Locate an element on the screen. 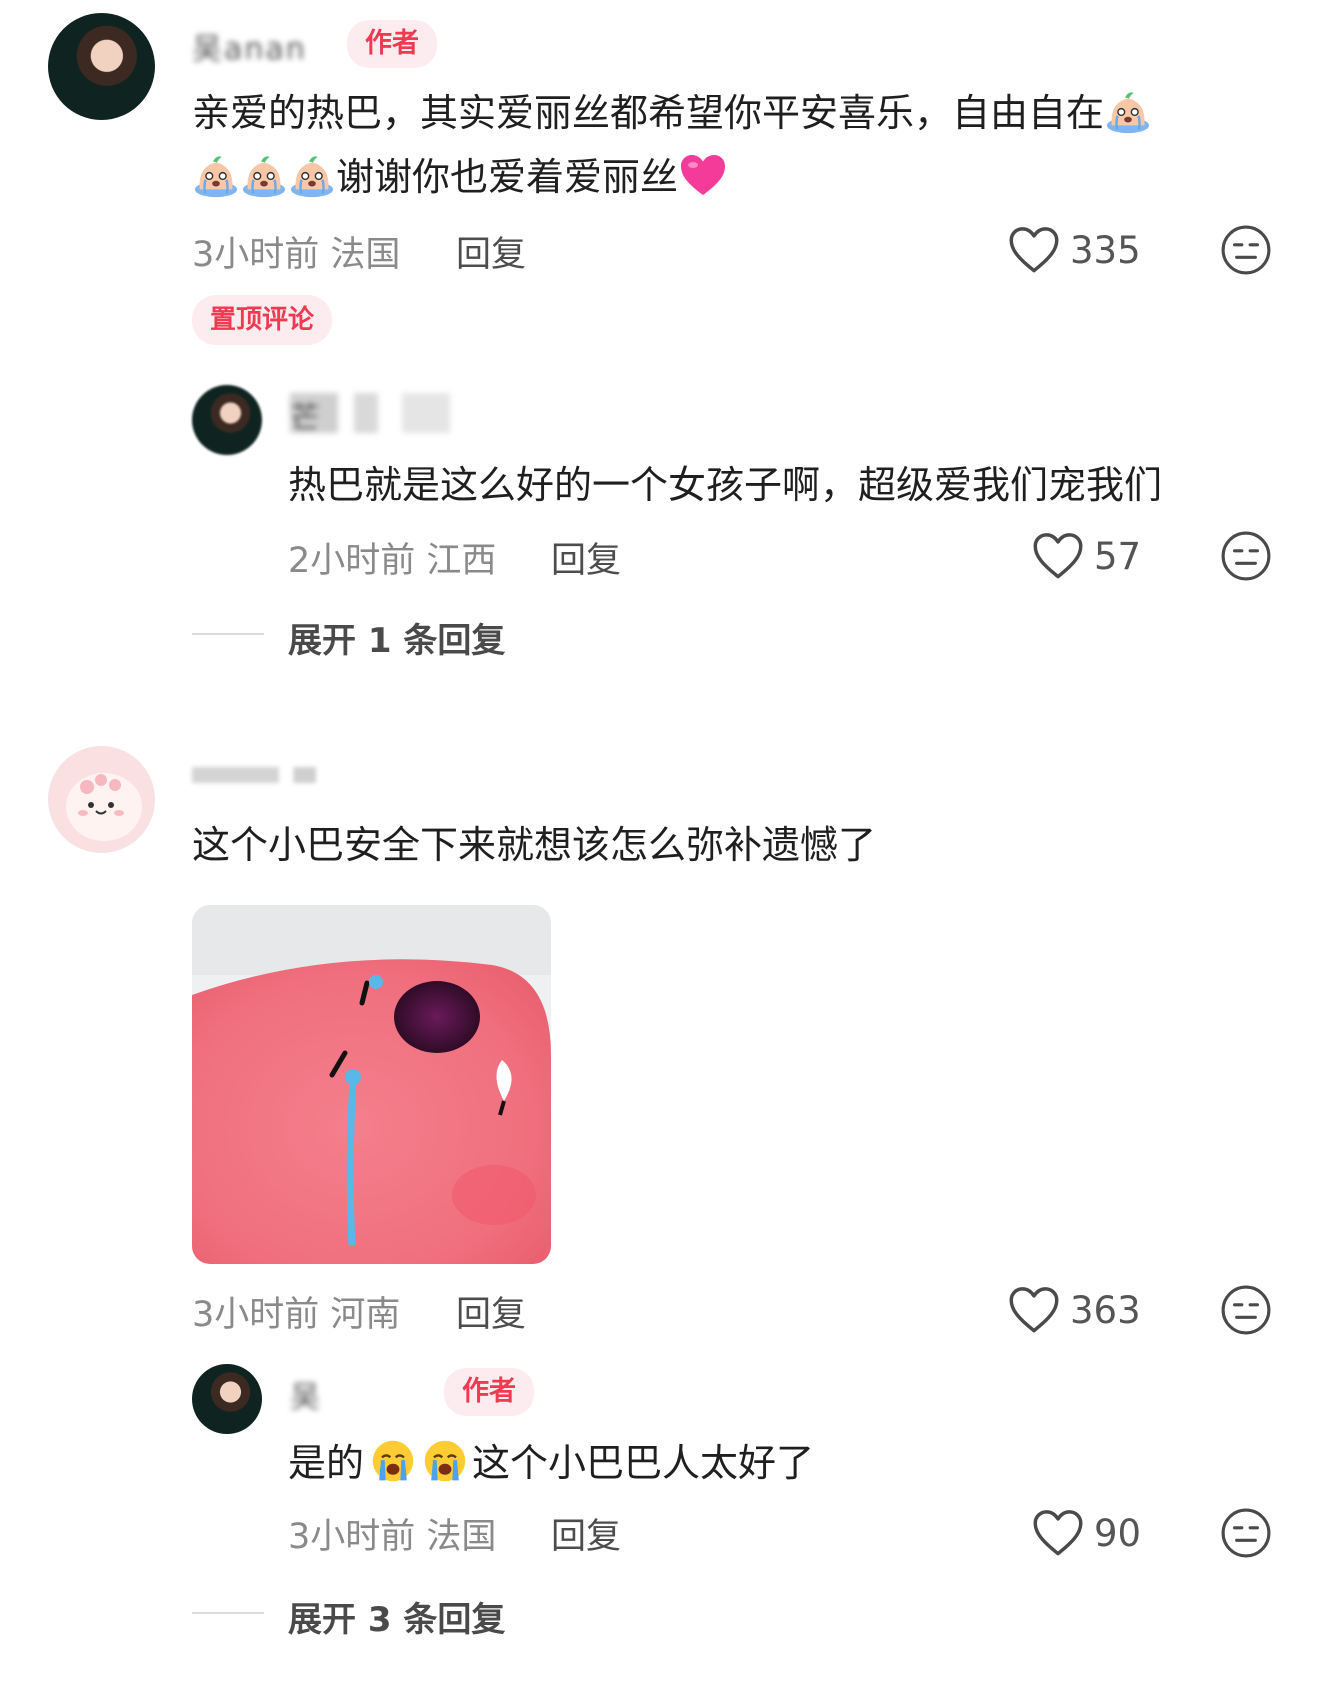 The height and width of the screenshot is (1706, 1320). like-count: 90 is located at coordinates (1118, 1533).